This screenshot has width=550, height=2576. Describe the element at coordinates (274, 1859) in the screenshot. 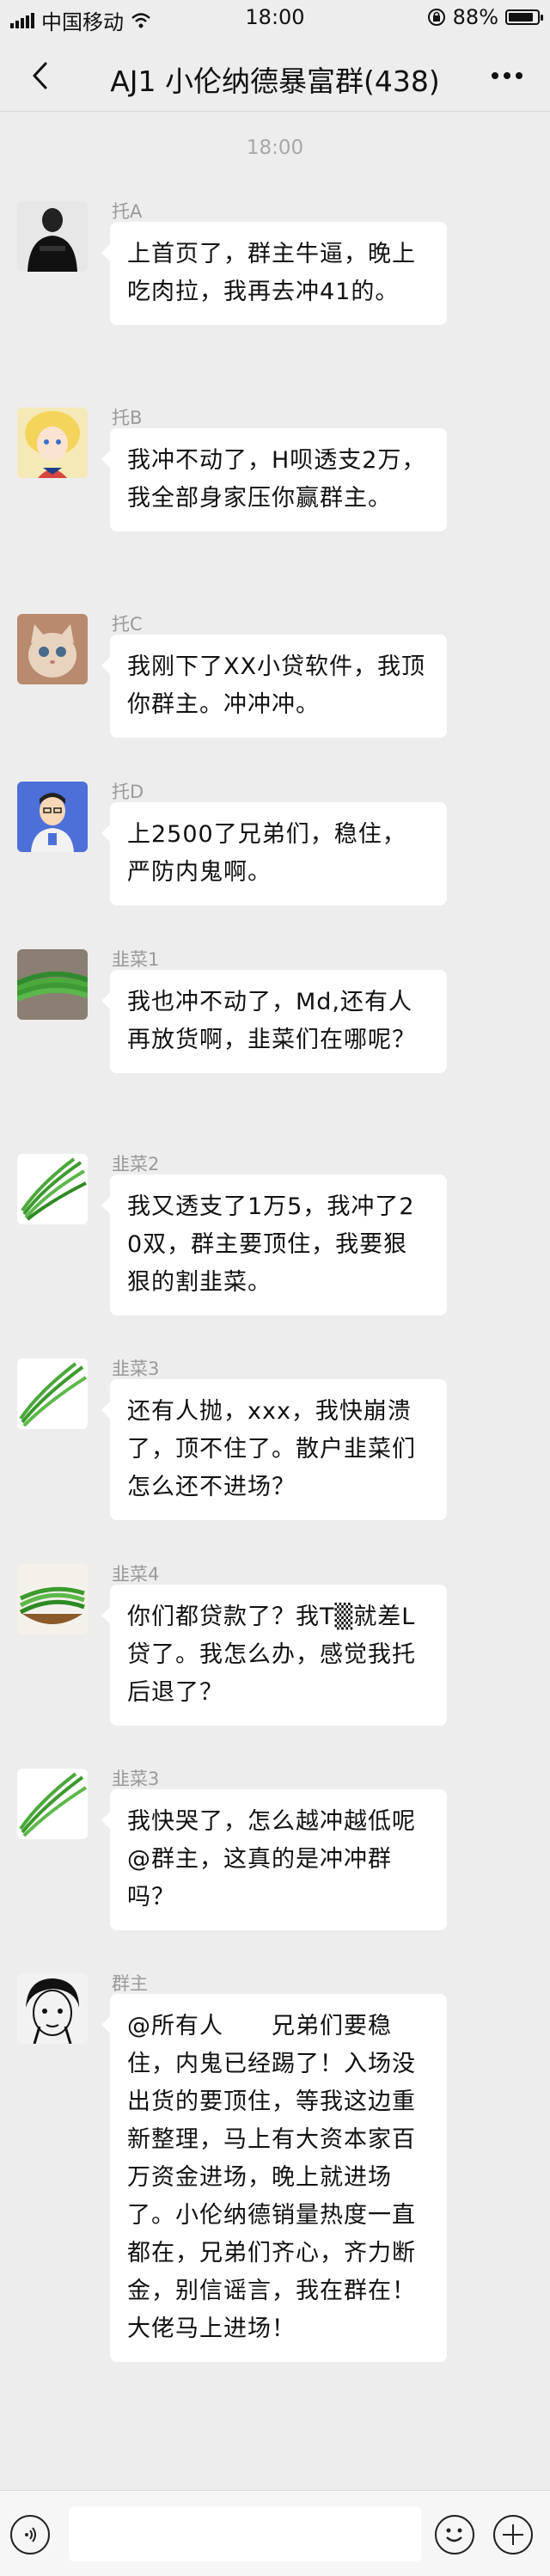

I see `message-bubble: 我快哭了，怎么越冲越低呢@群主，这真的是冲冲群吗？` at that location.